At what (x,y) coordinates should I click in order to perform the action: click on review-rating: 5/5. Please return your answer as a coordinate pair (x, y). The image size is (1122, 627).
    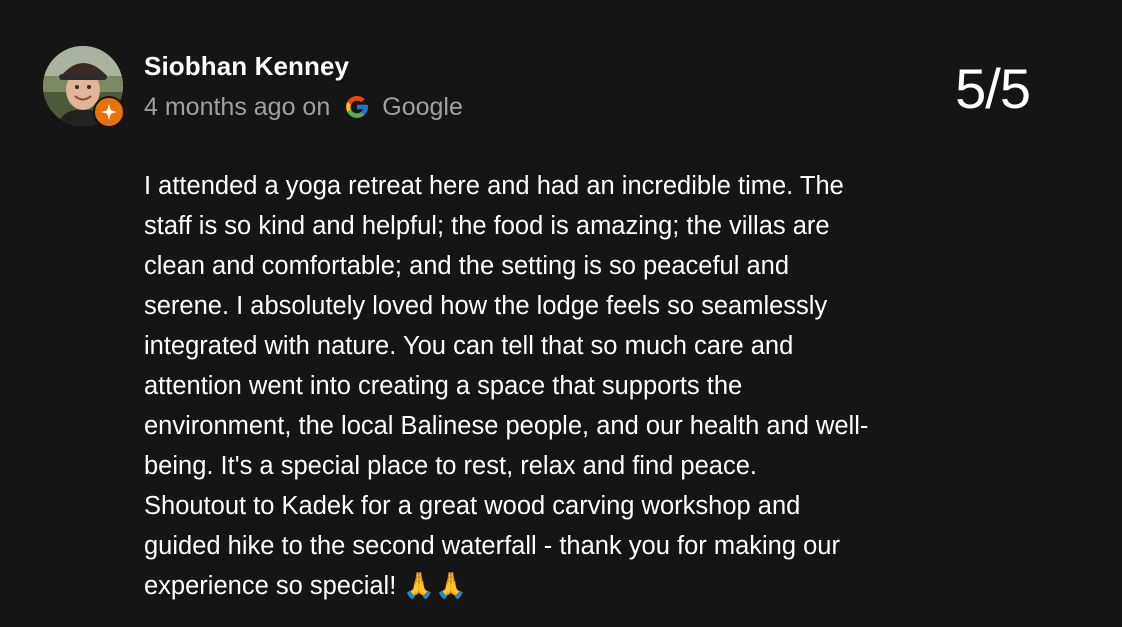
    Looking at the image, I should click on (993, 88).